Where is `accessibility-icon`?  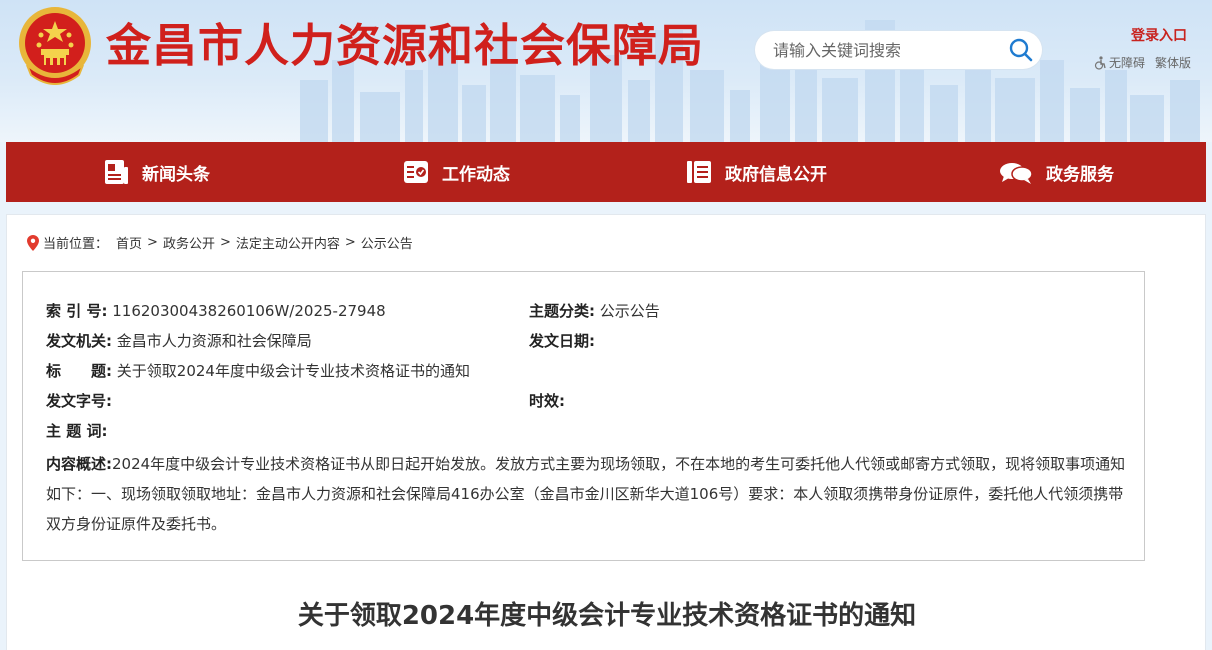 accessibility-icon is located at coordinates (1100, 62).